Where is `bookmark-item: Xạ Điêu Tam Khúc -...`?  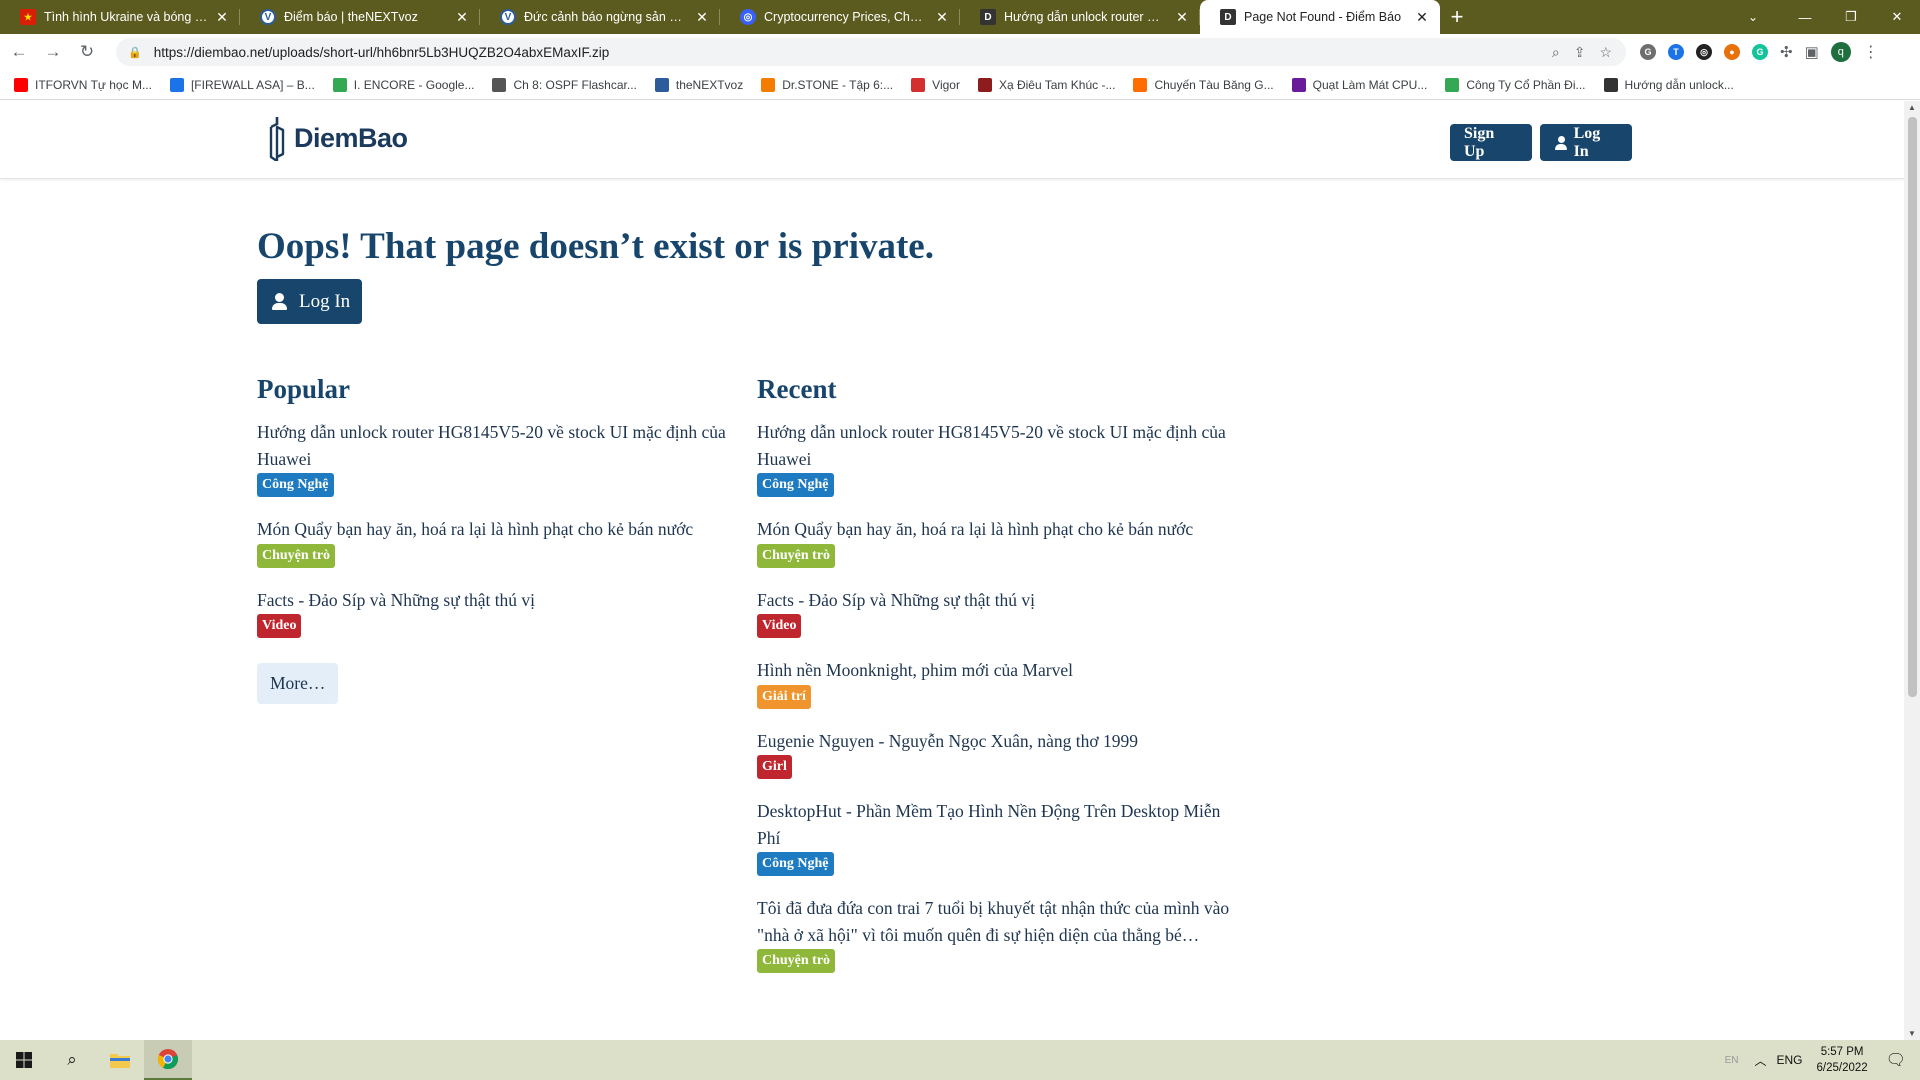 bookmark-item: Xạ Điêu Tam Khúc -... is located at coordinates (1046, 84).